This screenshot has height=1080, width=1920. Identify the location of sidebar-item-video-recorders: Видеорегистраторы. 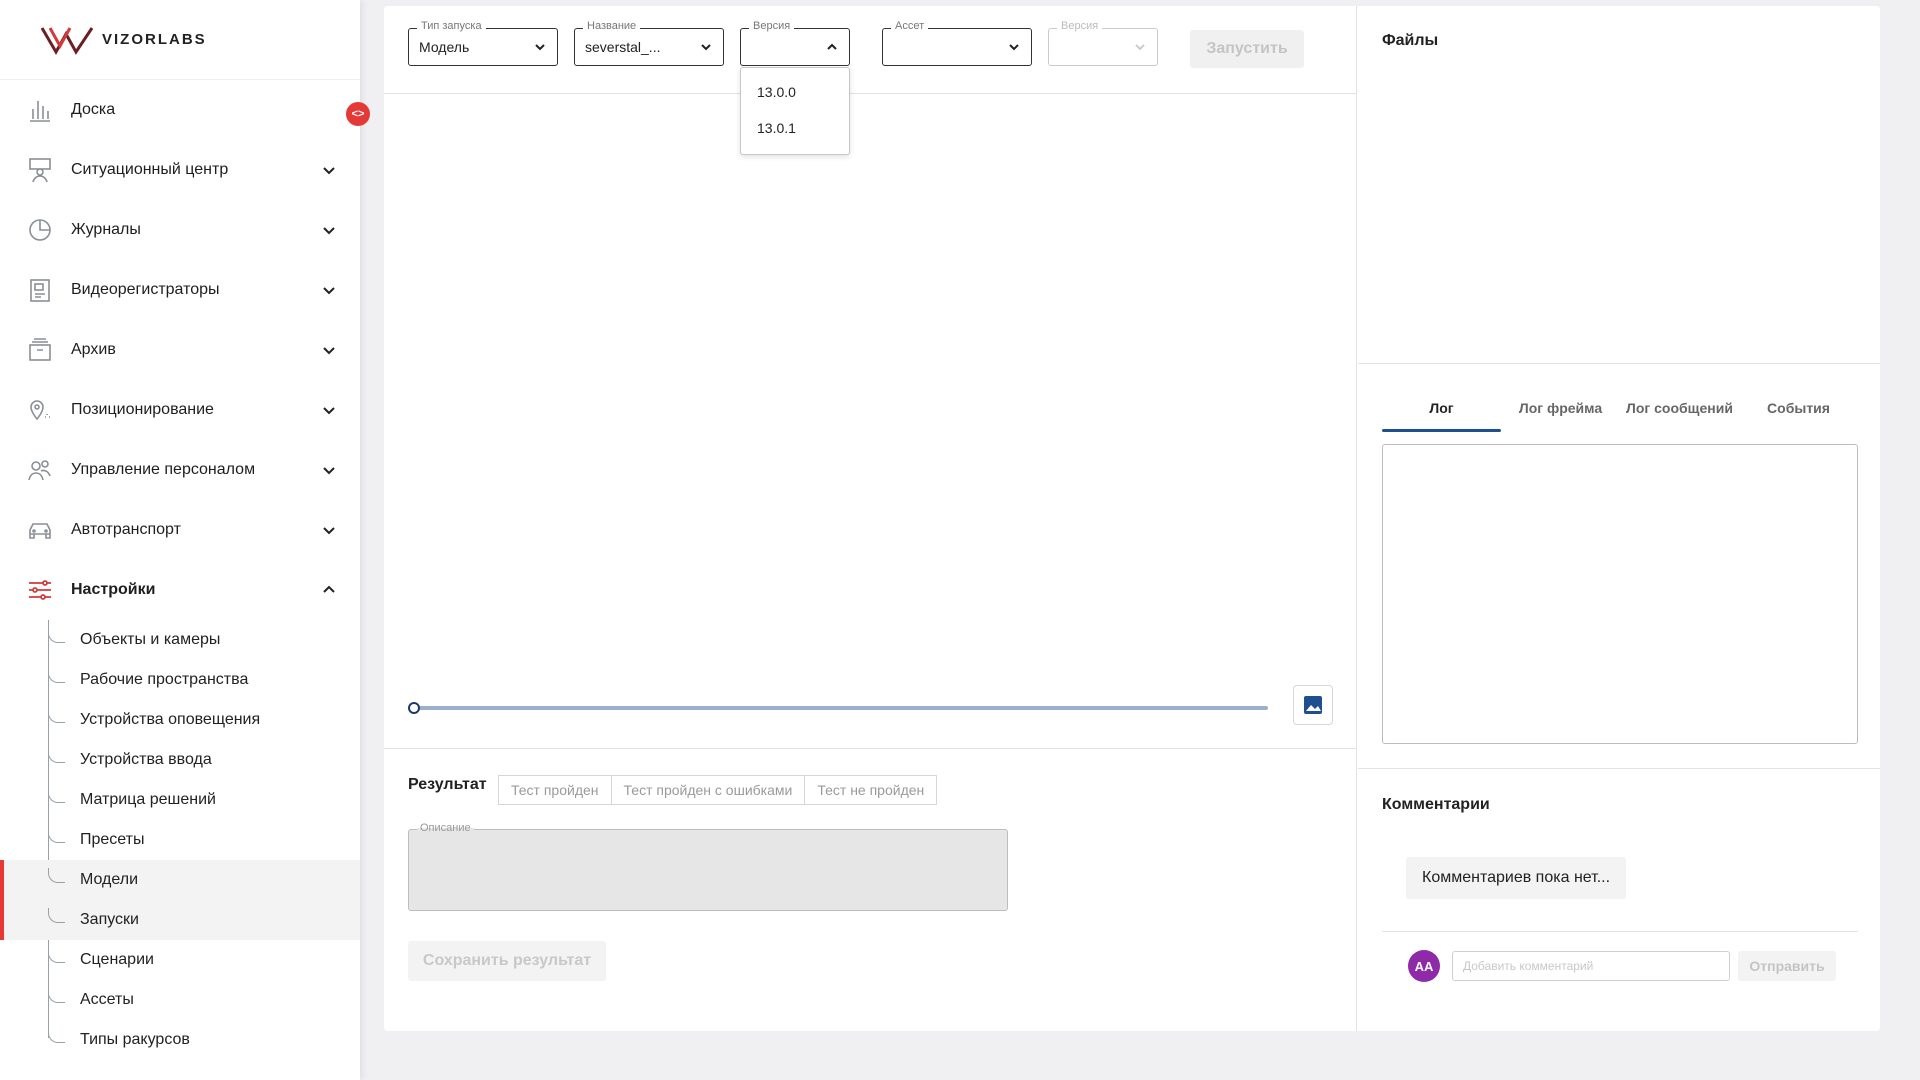
(180, 290).